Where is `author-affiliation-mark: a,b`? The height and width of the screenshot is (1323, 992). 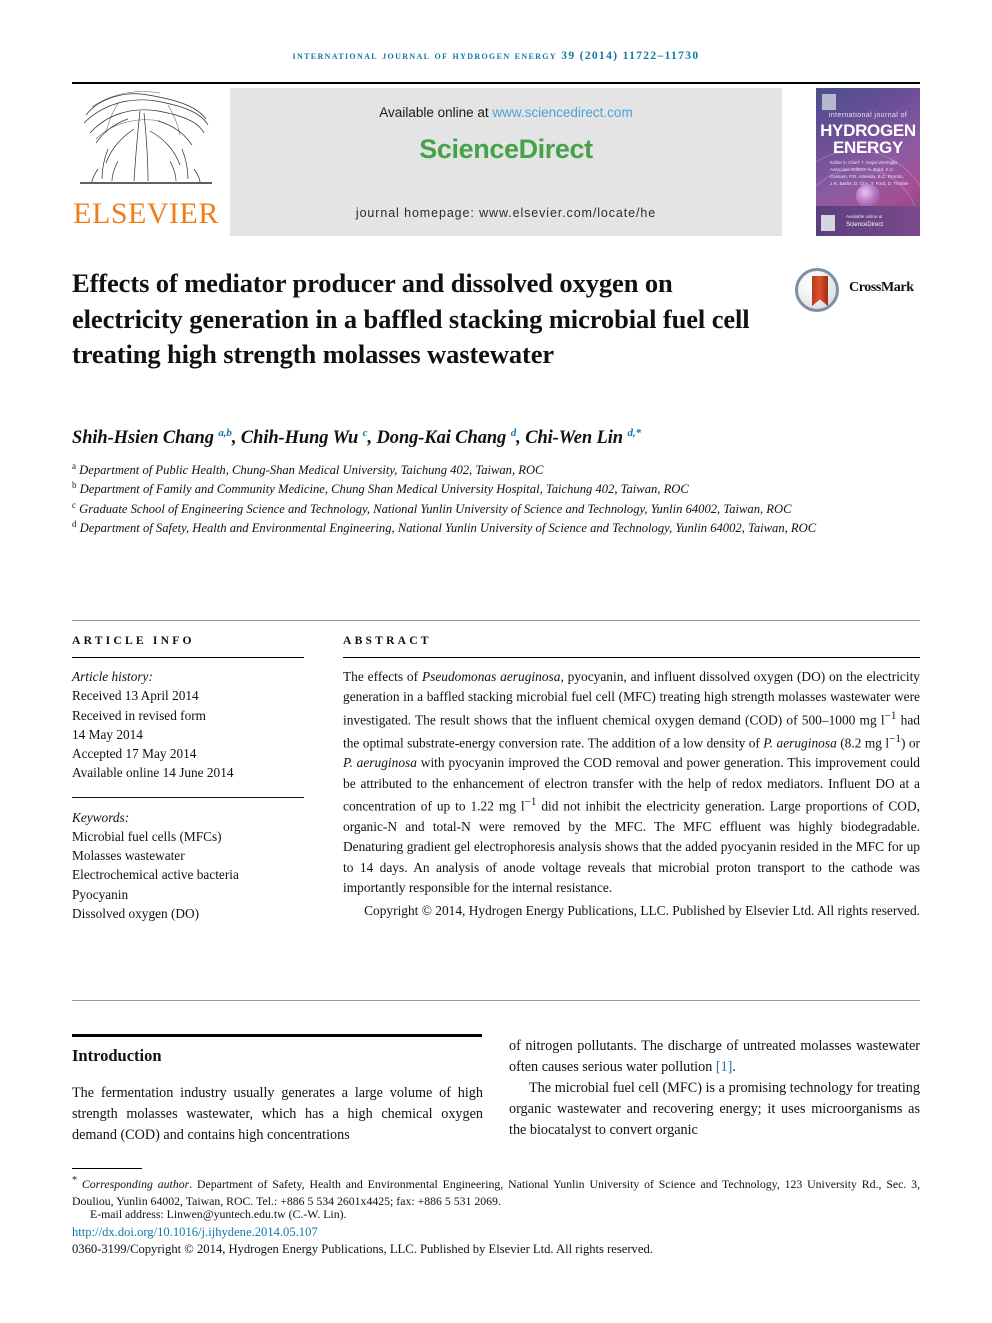 author-affiliation-mark: a,b is located at coordinates (225, 433).